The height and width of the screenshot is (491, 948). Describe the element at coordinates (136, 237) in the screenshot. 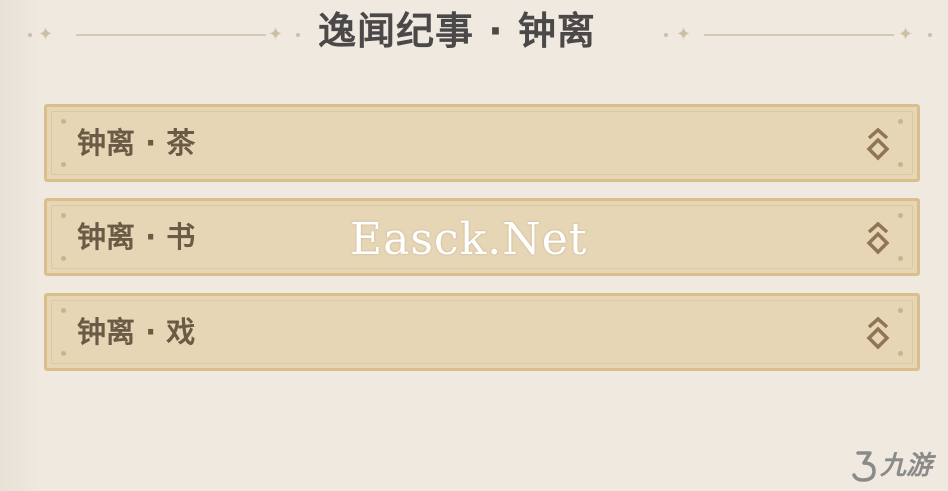

I see `story-item-label: 钟离 · 书` at that location.